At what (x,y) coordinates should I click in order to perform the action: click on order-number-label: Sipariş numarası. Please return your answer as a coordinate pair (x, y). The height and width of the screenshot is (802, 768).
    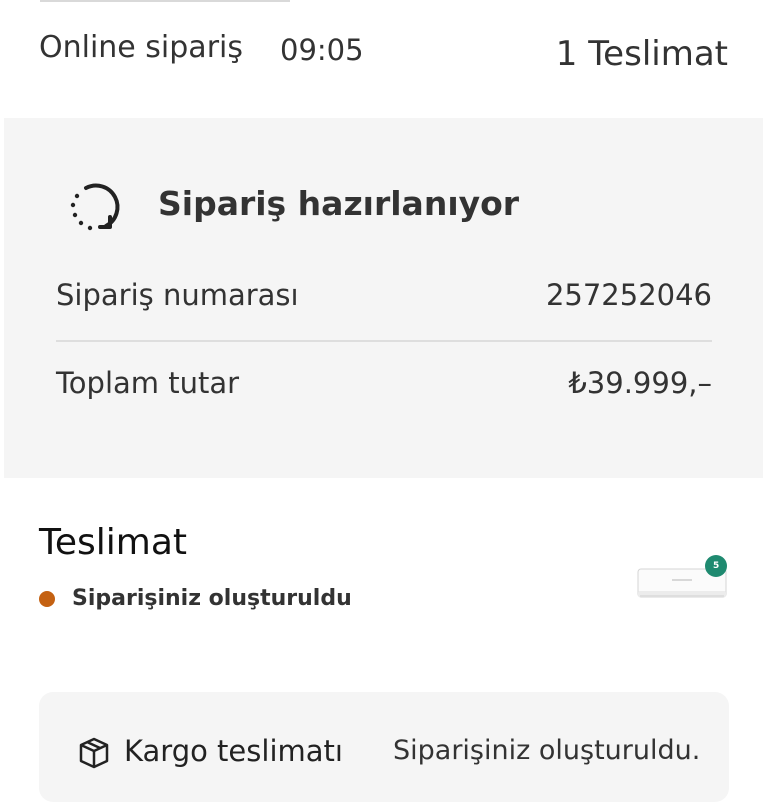
    Looking at the image, I should click on (177, 295).